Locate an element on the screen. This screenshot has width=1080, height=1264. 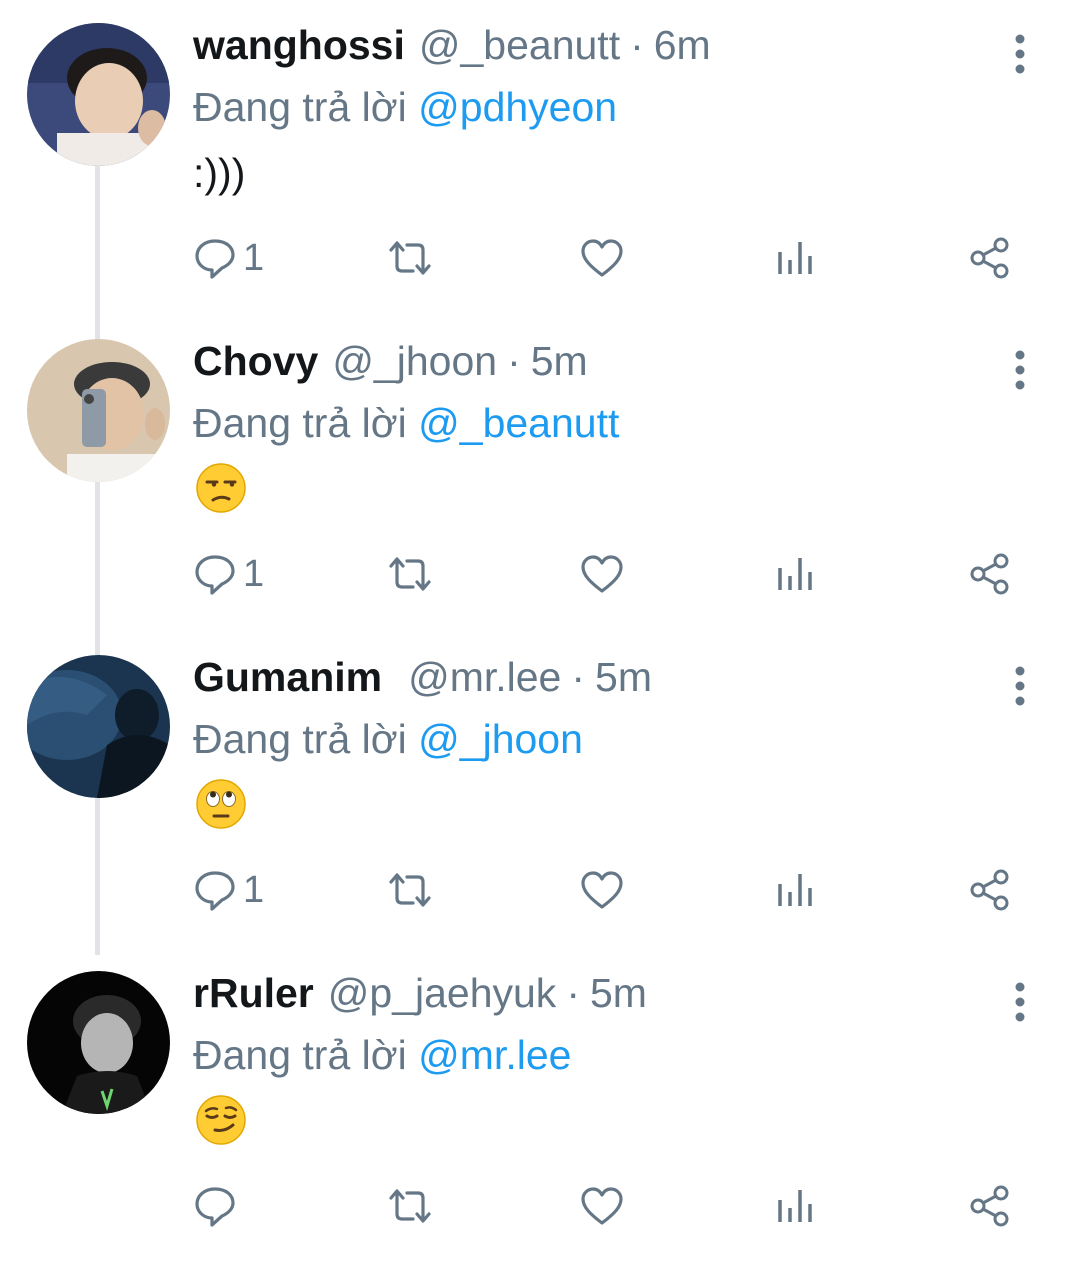
tweet-text: :))) is located at coordinates (219, 173).